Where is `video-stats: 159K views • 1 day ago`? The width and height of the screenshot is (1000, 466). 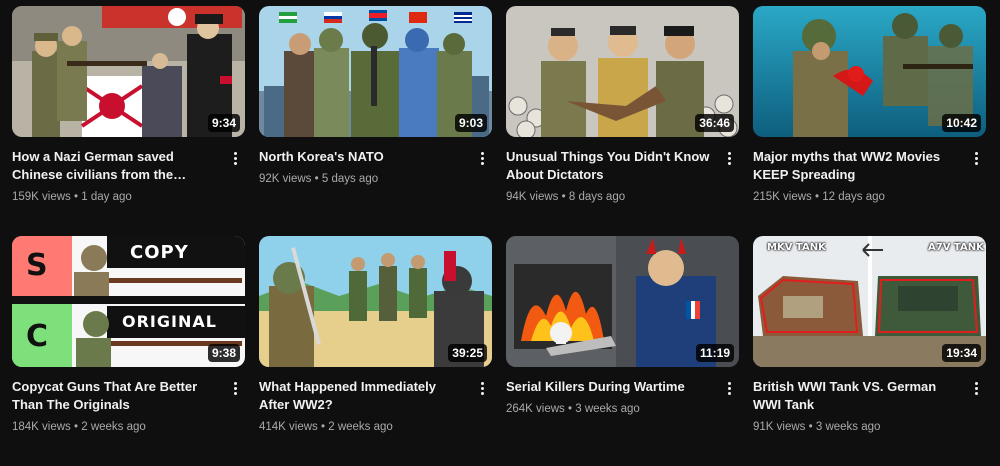
video-stats: 159K views • 1 day ago is located at coordinates (115, 197).